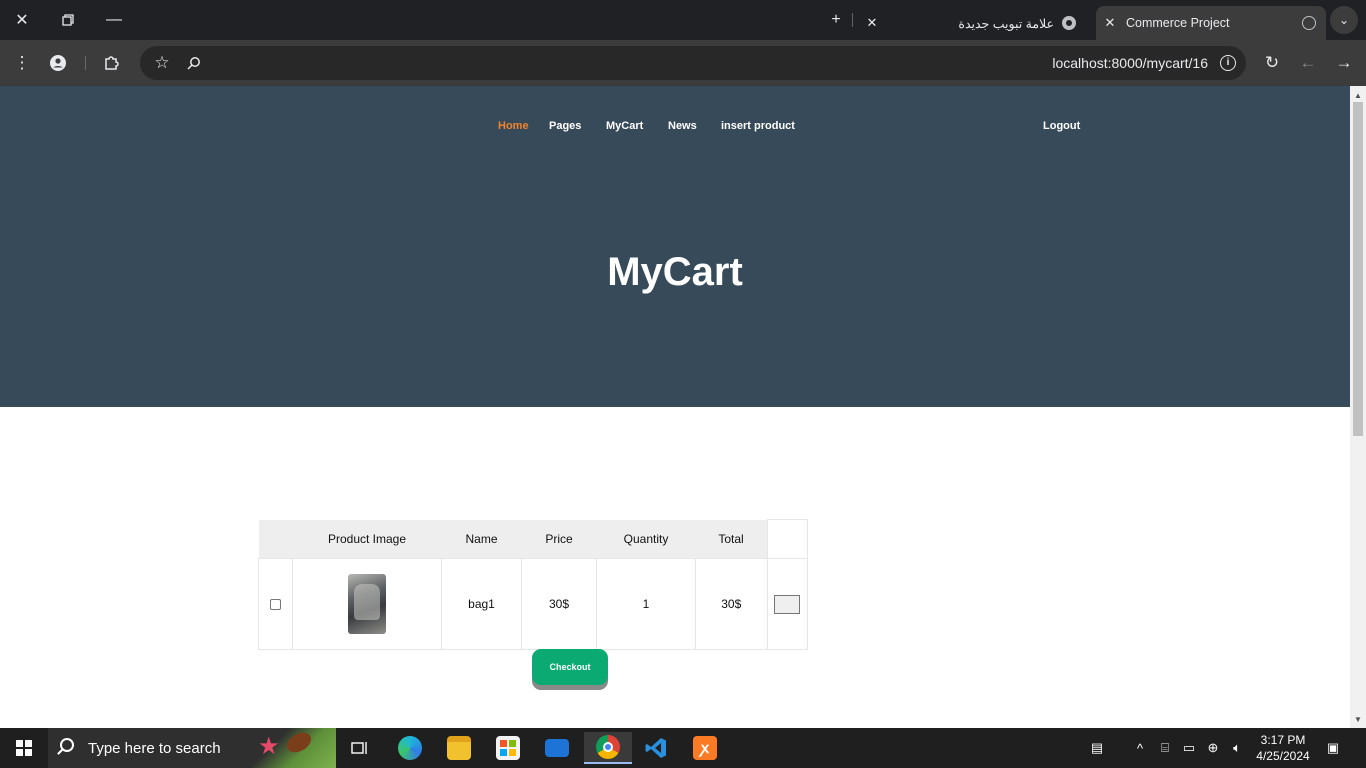 This screenshot has width=1366, height=768. Describe the element at coordinates (1189, 748) in the screenshot. I see `battery-icon: ▭` at that location.